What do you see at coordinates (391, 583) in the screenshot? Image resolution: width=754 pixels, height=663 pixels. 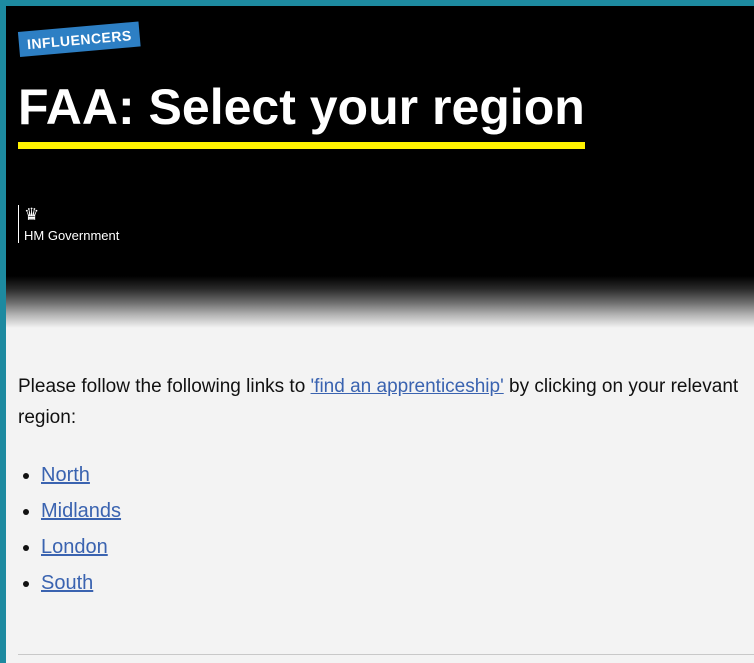 I see `list-item: South` at bounding box center [391, 583].